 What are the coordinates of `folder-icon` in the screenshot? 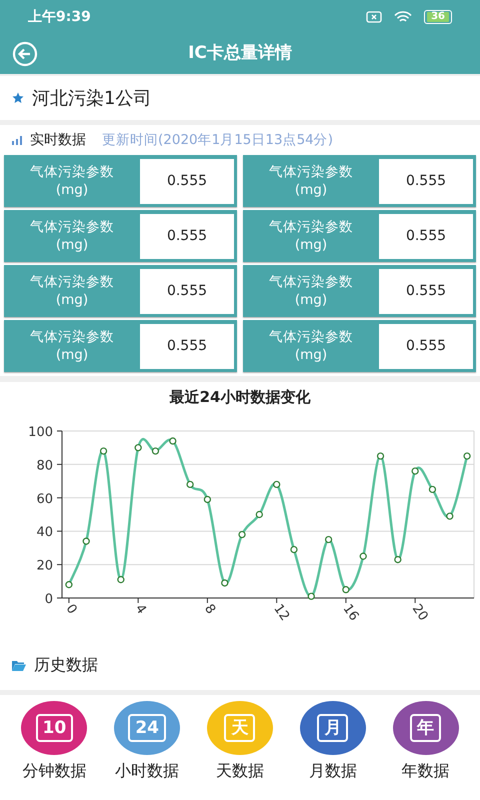 It's located at (19, 665).